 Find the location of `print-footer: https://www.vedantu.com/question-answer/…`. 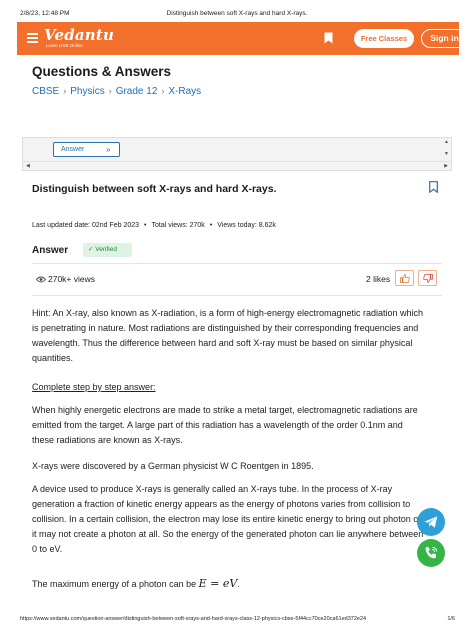

print-footer: https://www.vedantu.com/question-answer/… is located at coordinates (237, 621).